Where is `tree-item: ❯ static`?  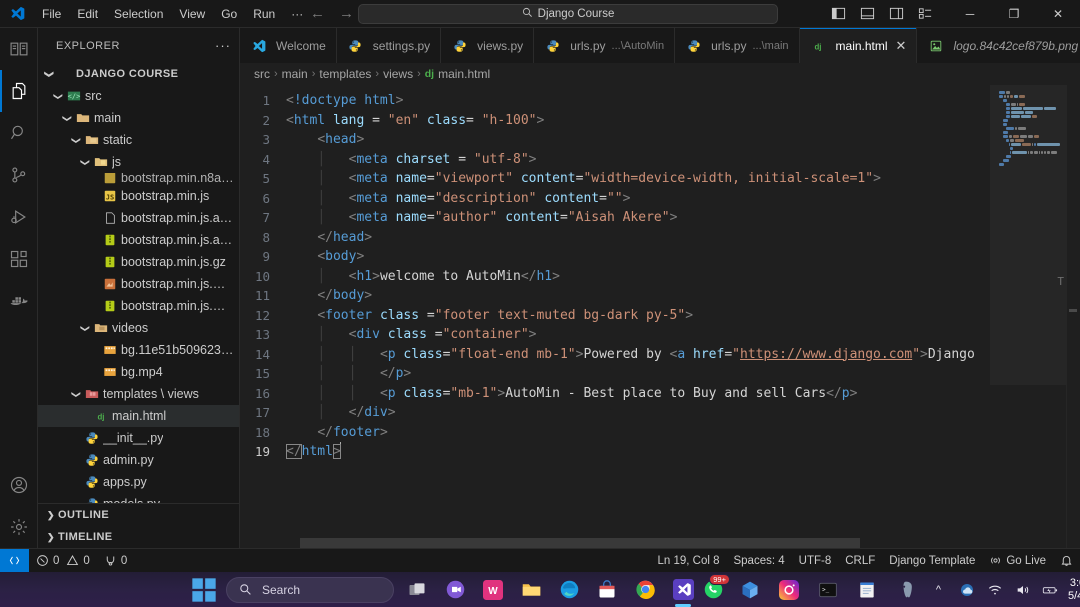 tree-item: ❯ static is located at coordinates (138, 140).